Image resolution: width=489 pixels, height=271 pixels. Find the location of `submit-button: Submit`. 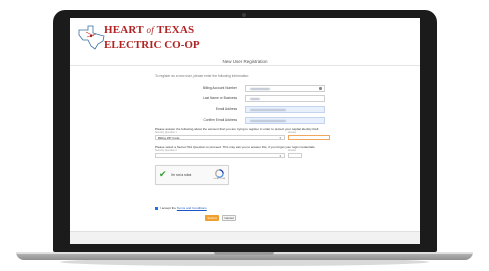

submit-button: Submit is located at coordinates (212, 218).